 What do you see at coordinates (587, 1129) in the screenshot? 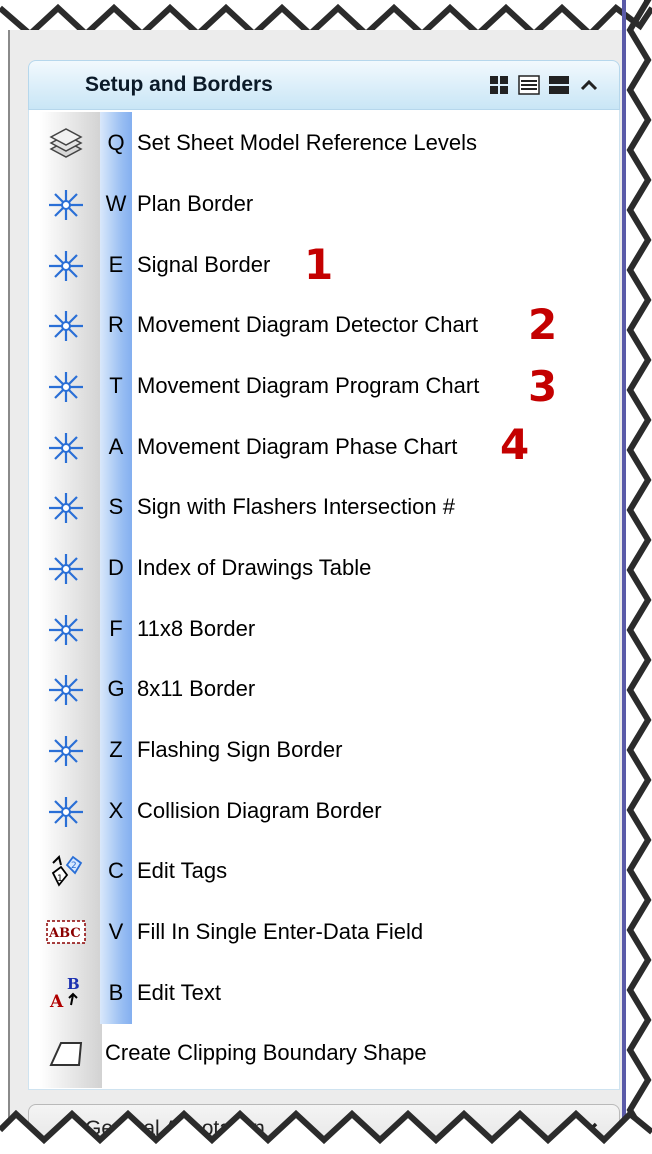
I see `chevron-down-icon` at bounding box center [587, 1129].